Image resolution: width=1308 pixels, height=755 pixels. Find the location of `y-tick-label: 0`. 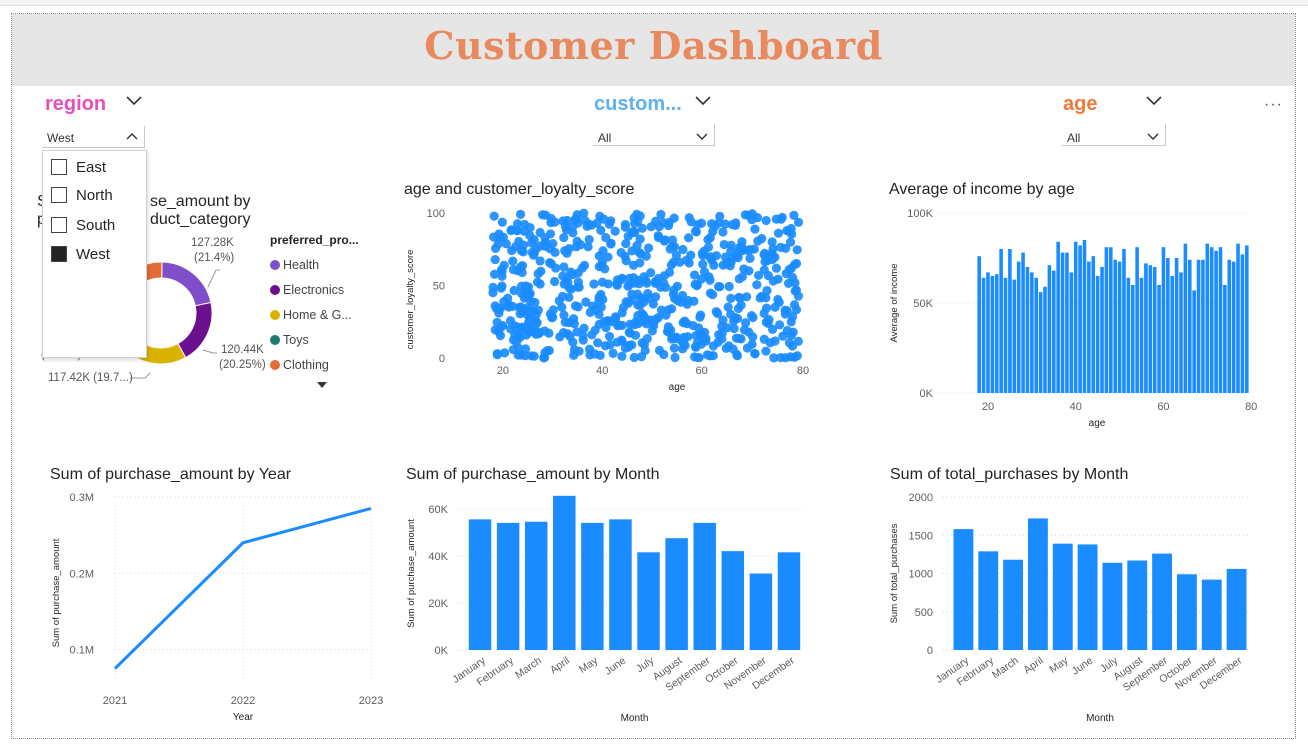

y-tick-label: 0 is located at coordinates (930, 651).